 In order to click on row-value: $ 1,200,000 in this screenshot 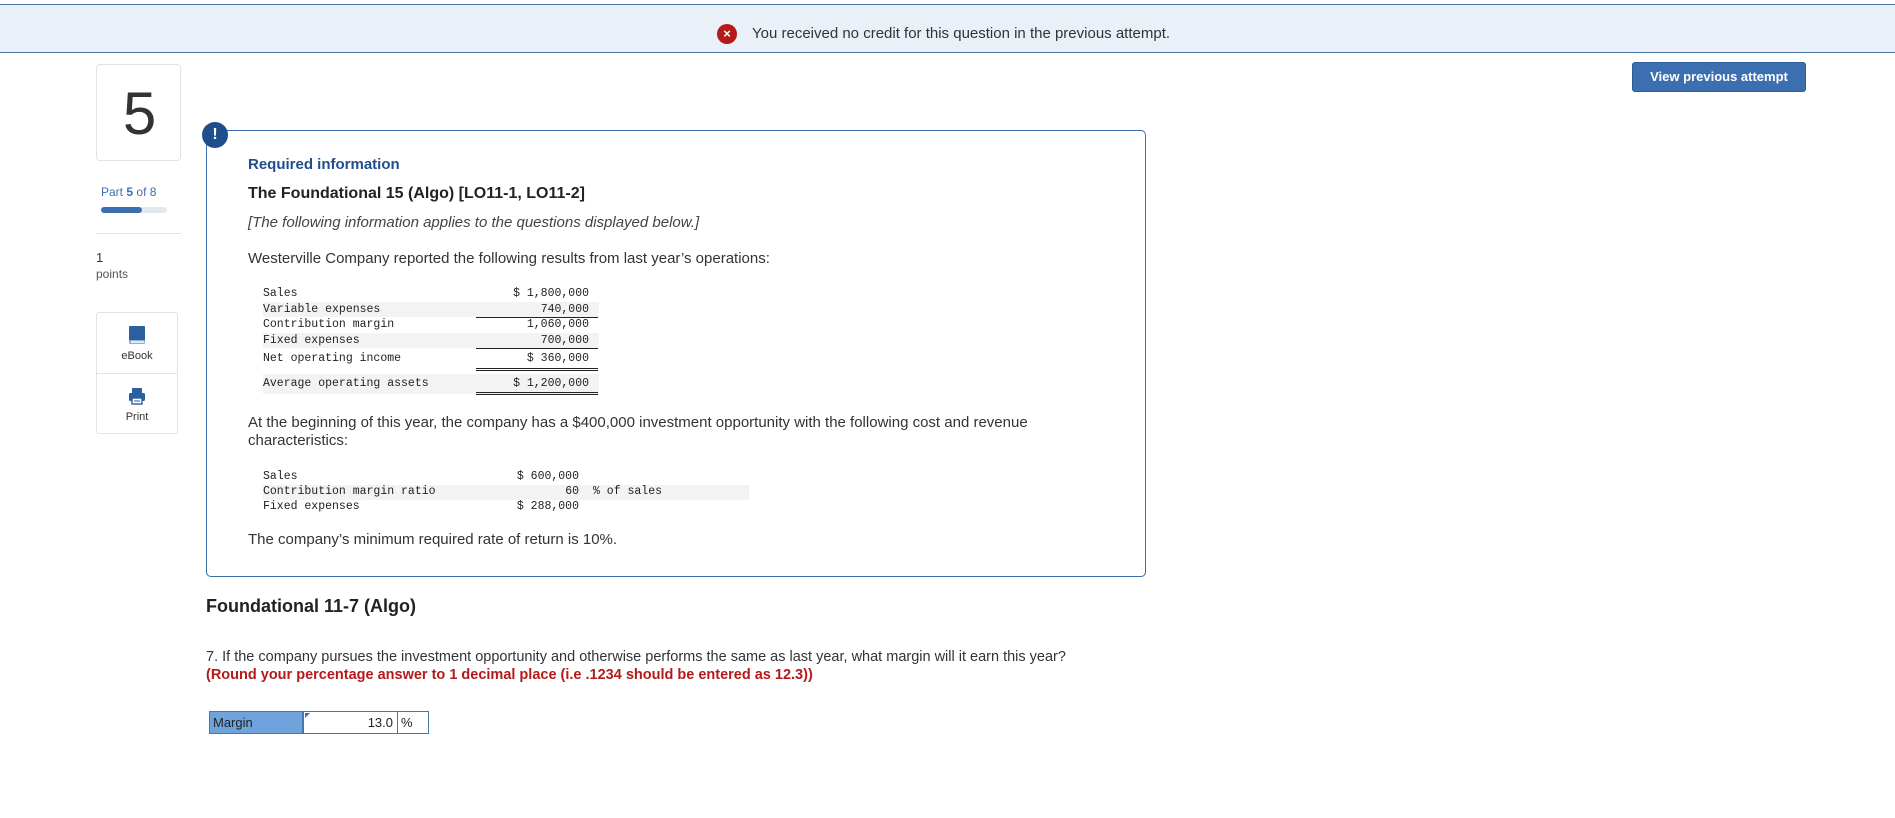, I will do `click(551, 383)`.